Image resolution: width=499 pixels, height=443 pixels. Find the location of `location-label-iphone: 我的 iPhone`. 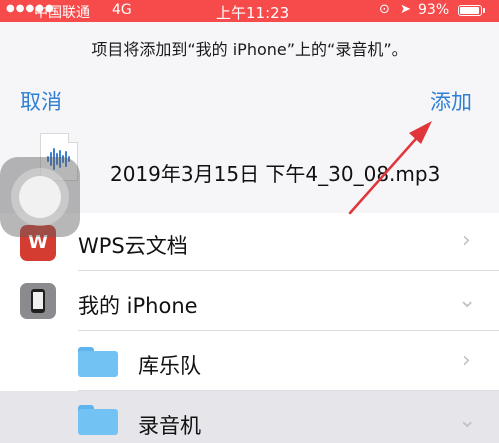

location-label-iphone: 我的 iPhone is located at coordinates (138, 306).